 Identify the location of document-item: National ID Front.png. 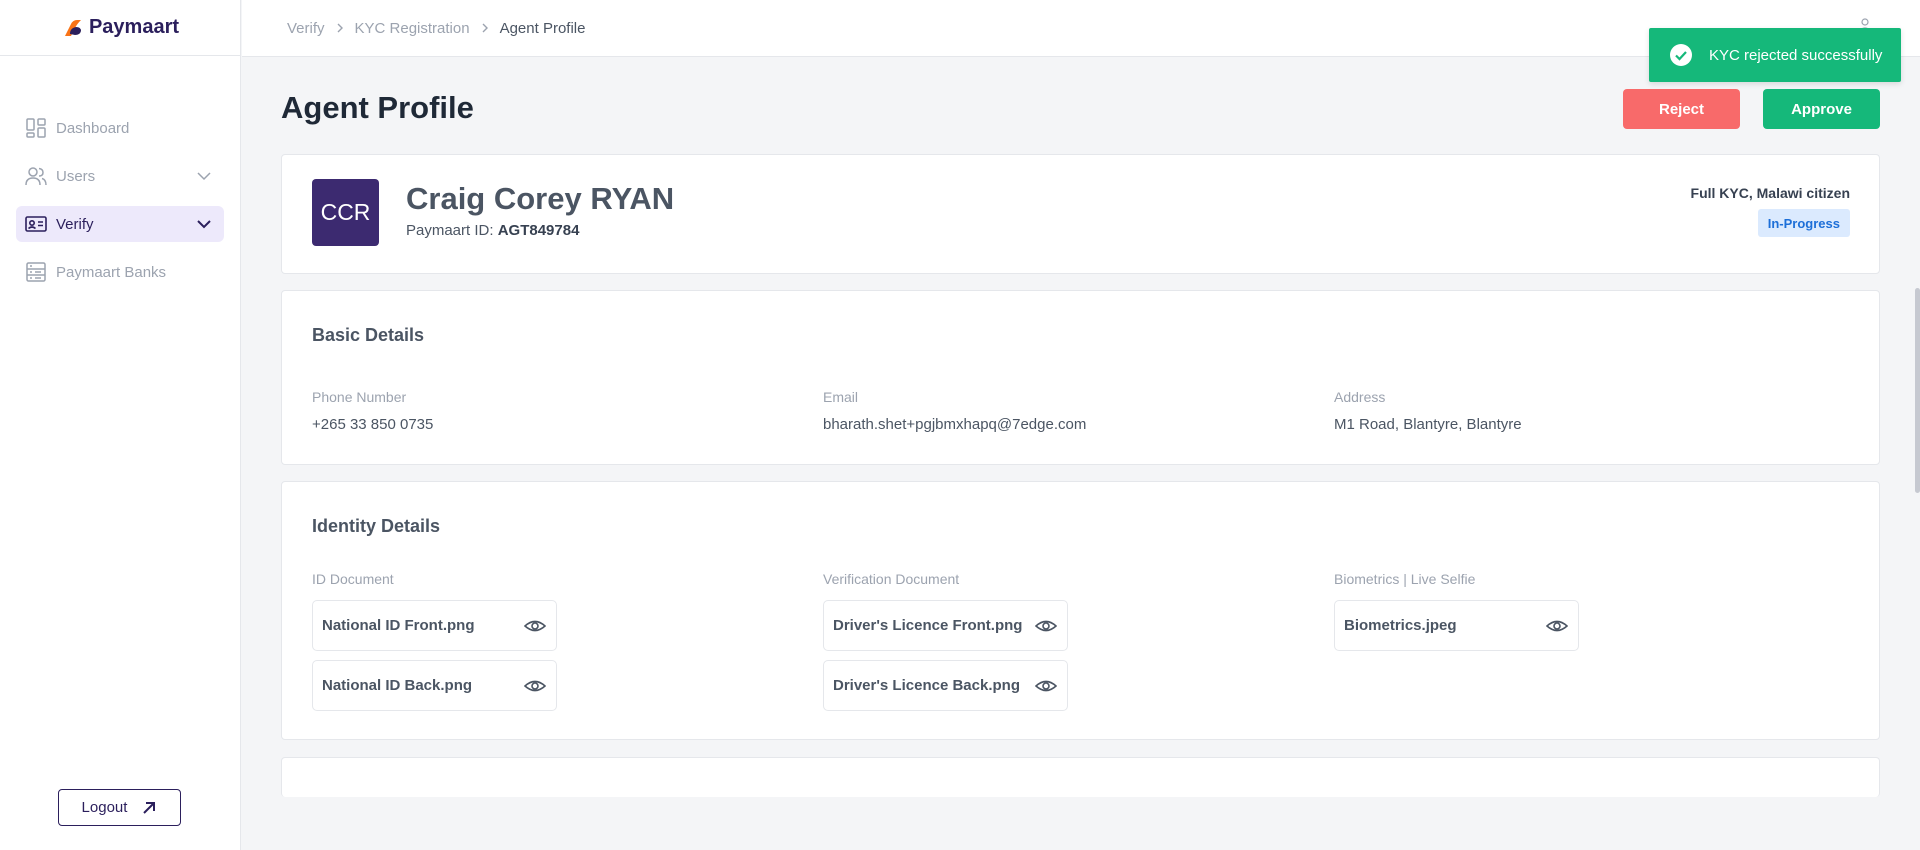
(434, 625).